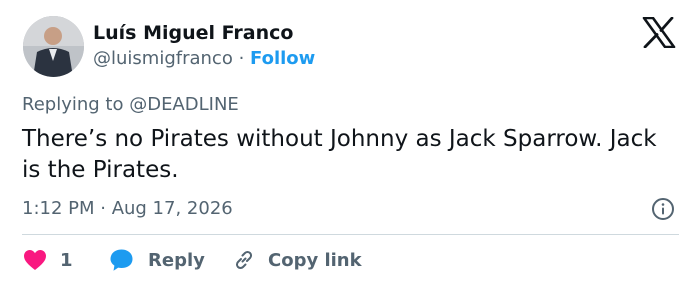 This screenshot has height=287, width=700. I want to click on copy-link-button: Copy link, so click(297, 260).